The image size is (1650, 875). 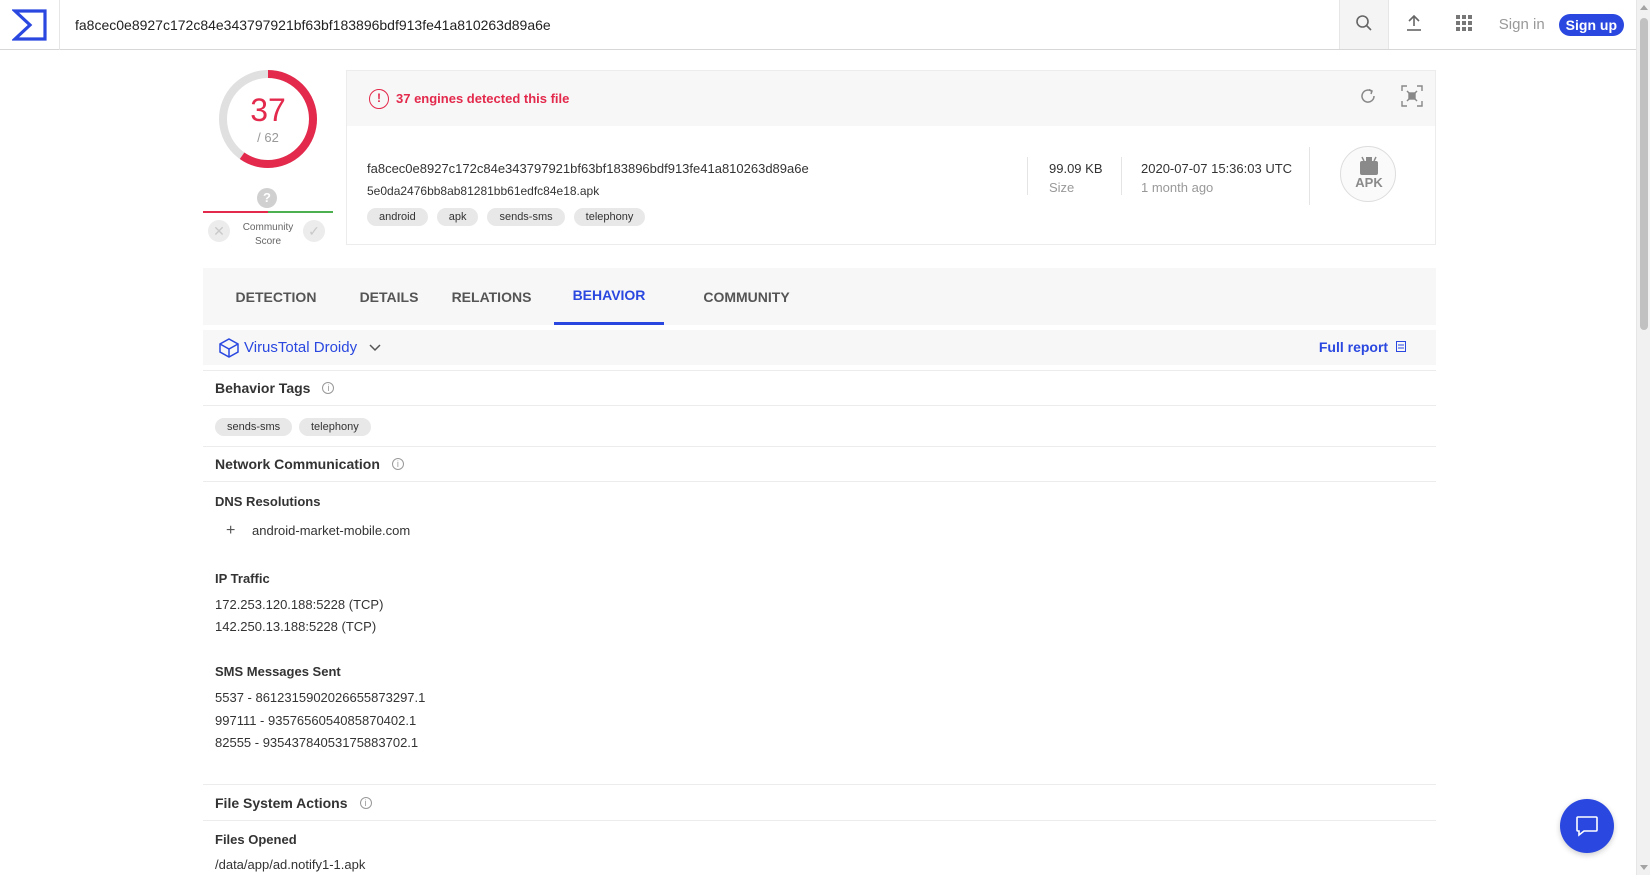 I want to click on analysis-date: 2020-07-07 15:36:03 UTC, so click(x=1217, y=168).